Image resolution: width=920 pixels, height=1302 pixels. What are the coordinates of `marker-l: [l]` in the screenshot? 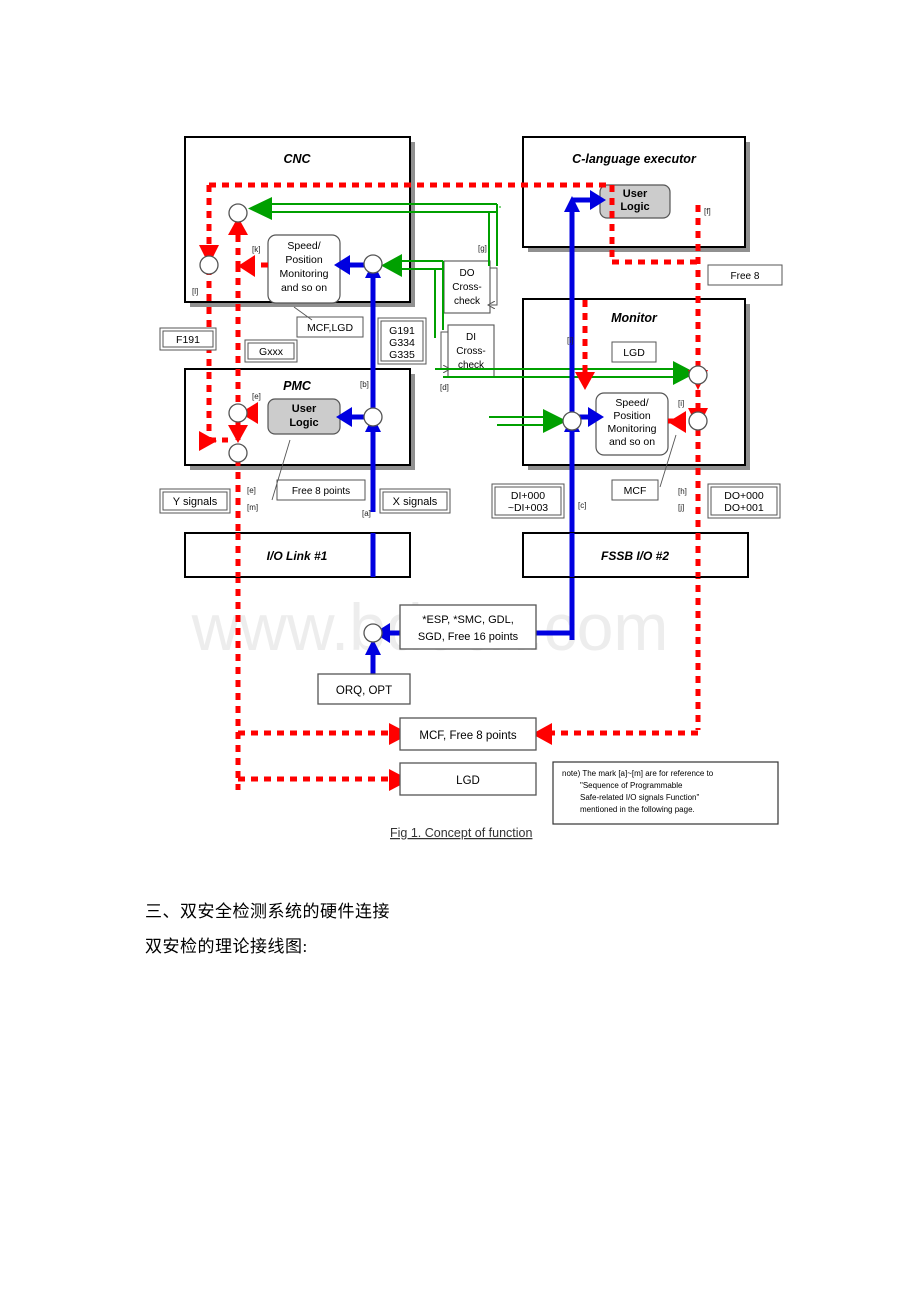 It's located at (195, 291).